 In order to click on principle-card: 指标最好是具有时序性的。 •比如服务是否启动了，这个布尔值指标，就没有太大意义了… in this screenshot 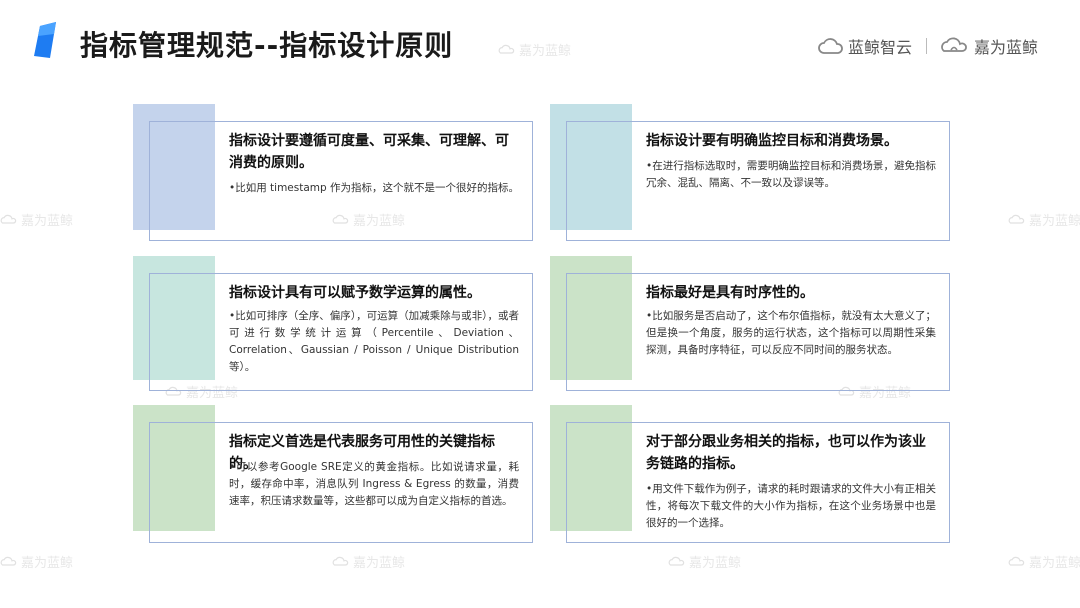, I will do `click(750, 323)`.